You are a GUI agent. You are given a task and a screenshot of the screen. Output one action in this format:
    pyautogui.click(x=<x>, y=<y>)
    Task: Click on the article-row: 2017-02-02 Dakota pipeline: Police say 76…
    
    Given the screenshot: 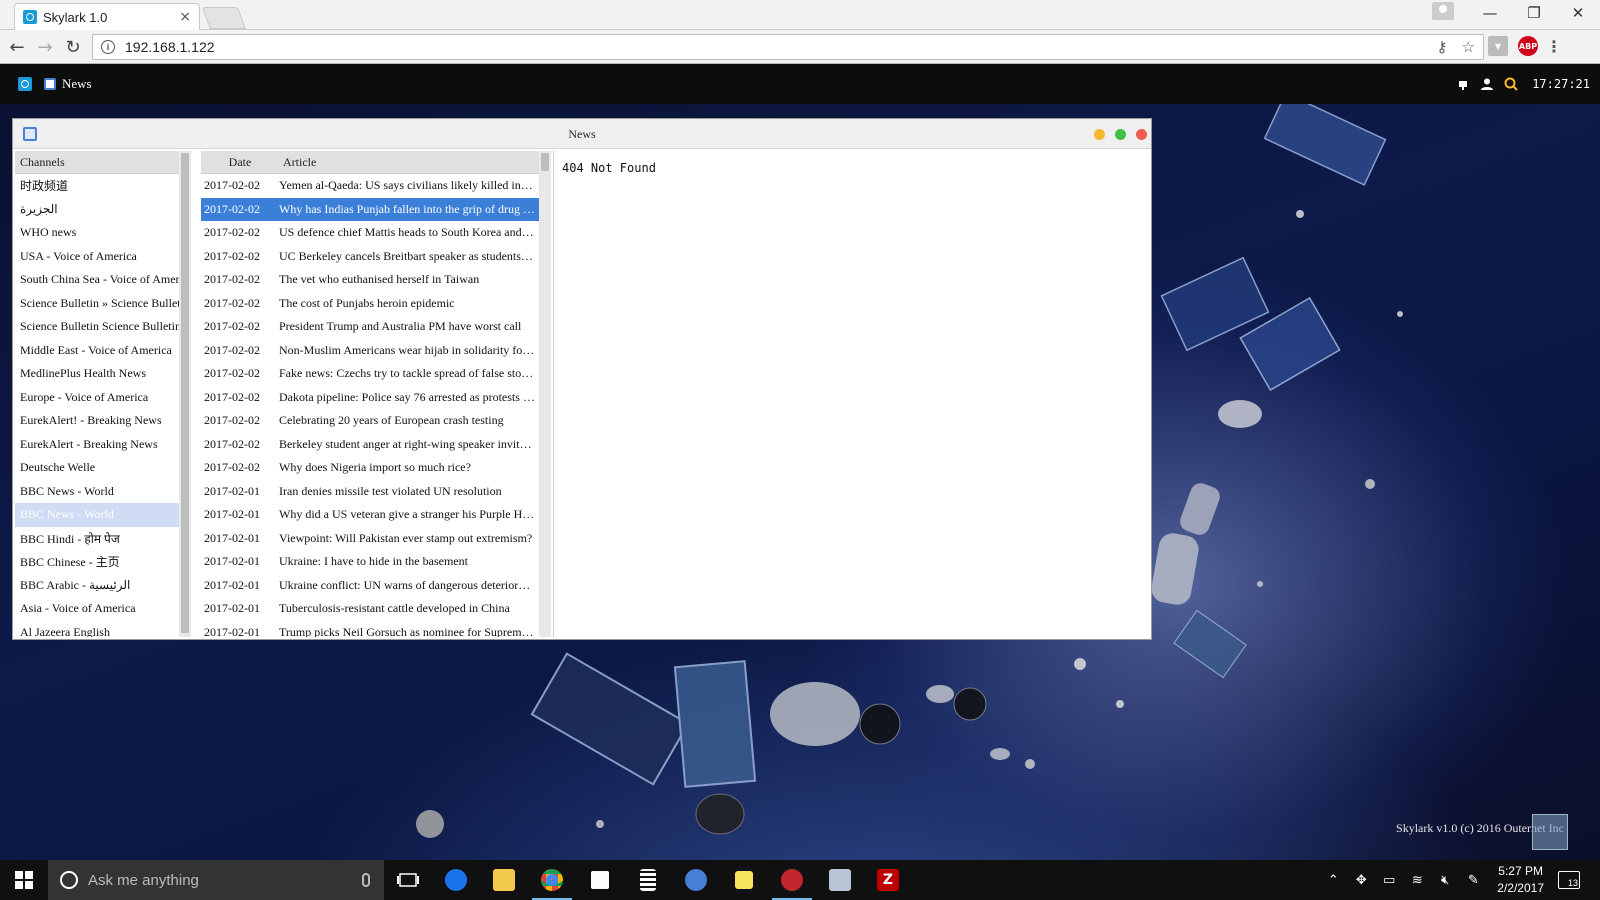 What is the action you would take?
    pyautogui.click(x=370, y=398)
    